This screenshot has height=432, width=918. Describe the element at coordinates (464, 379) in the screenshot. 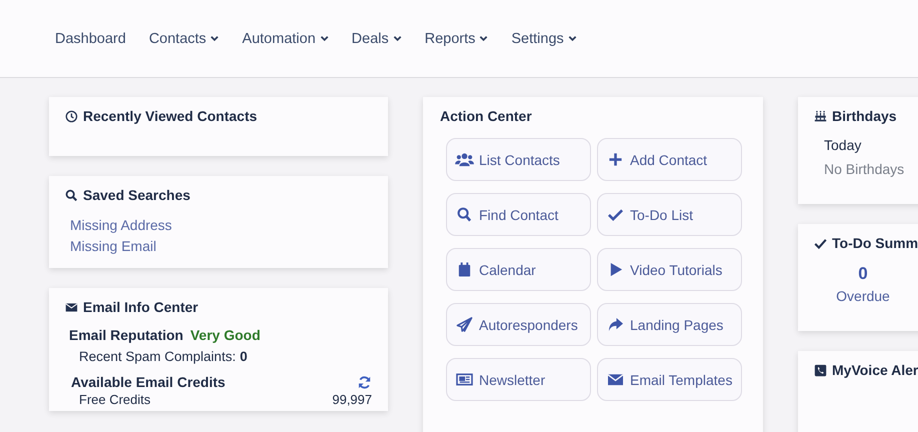

I see `newspaper-icon` at that location.